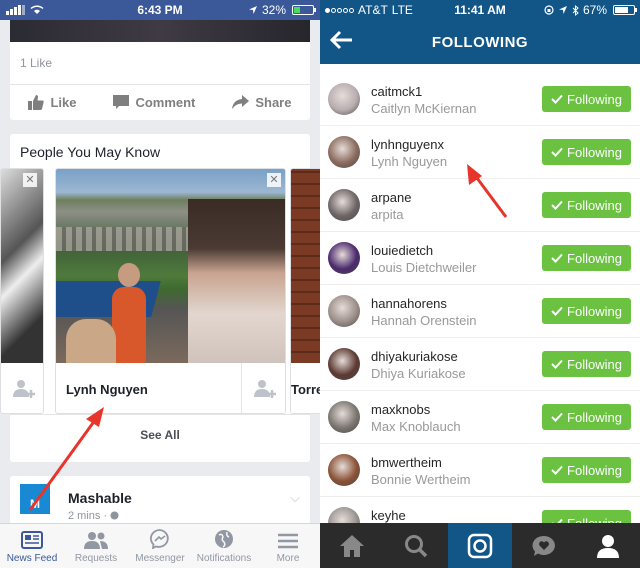 This screenshot has width=640, height=568. What do you see at coordinates (288, 558) in the screenshot?
I see `tab-label: More` at bounding box center [288, 558].